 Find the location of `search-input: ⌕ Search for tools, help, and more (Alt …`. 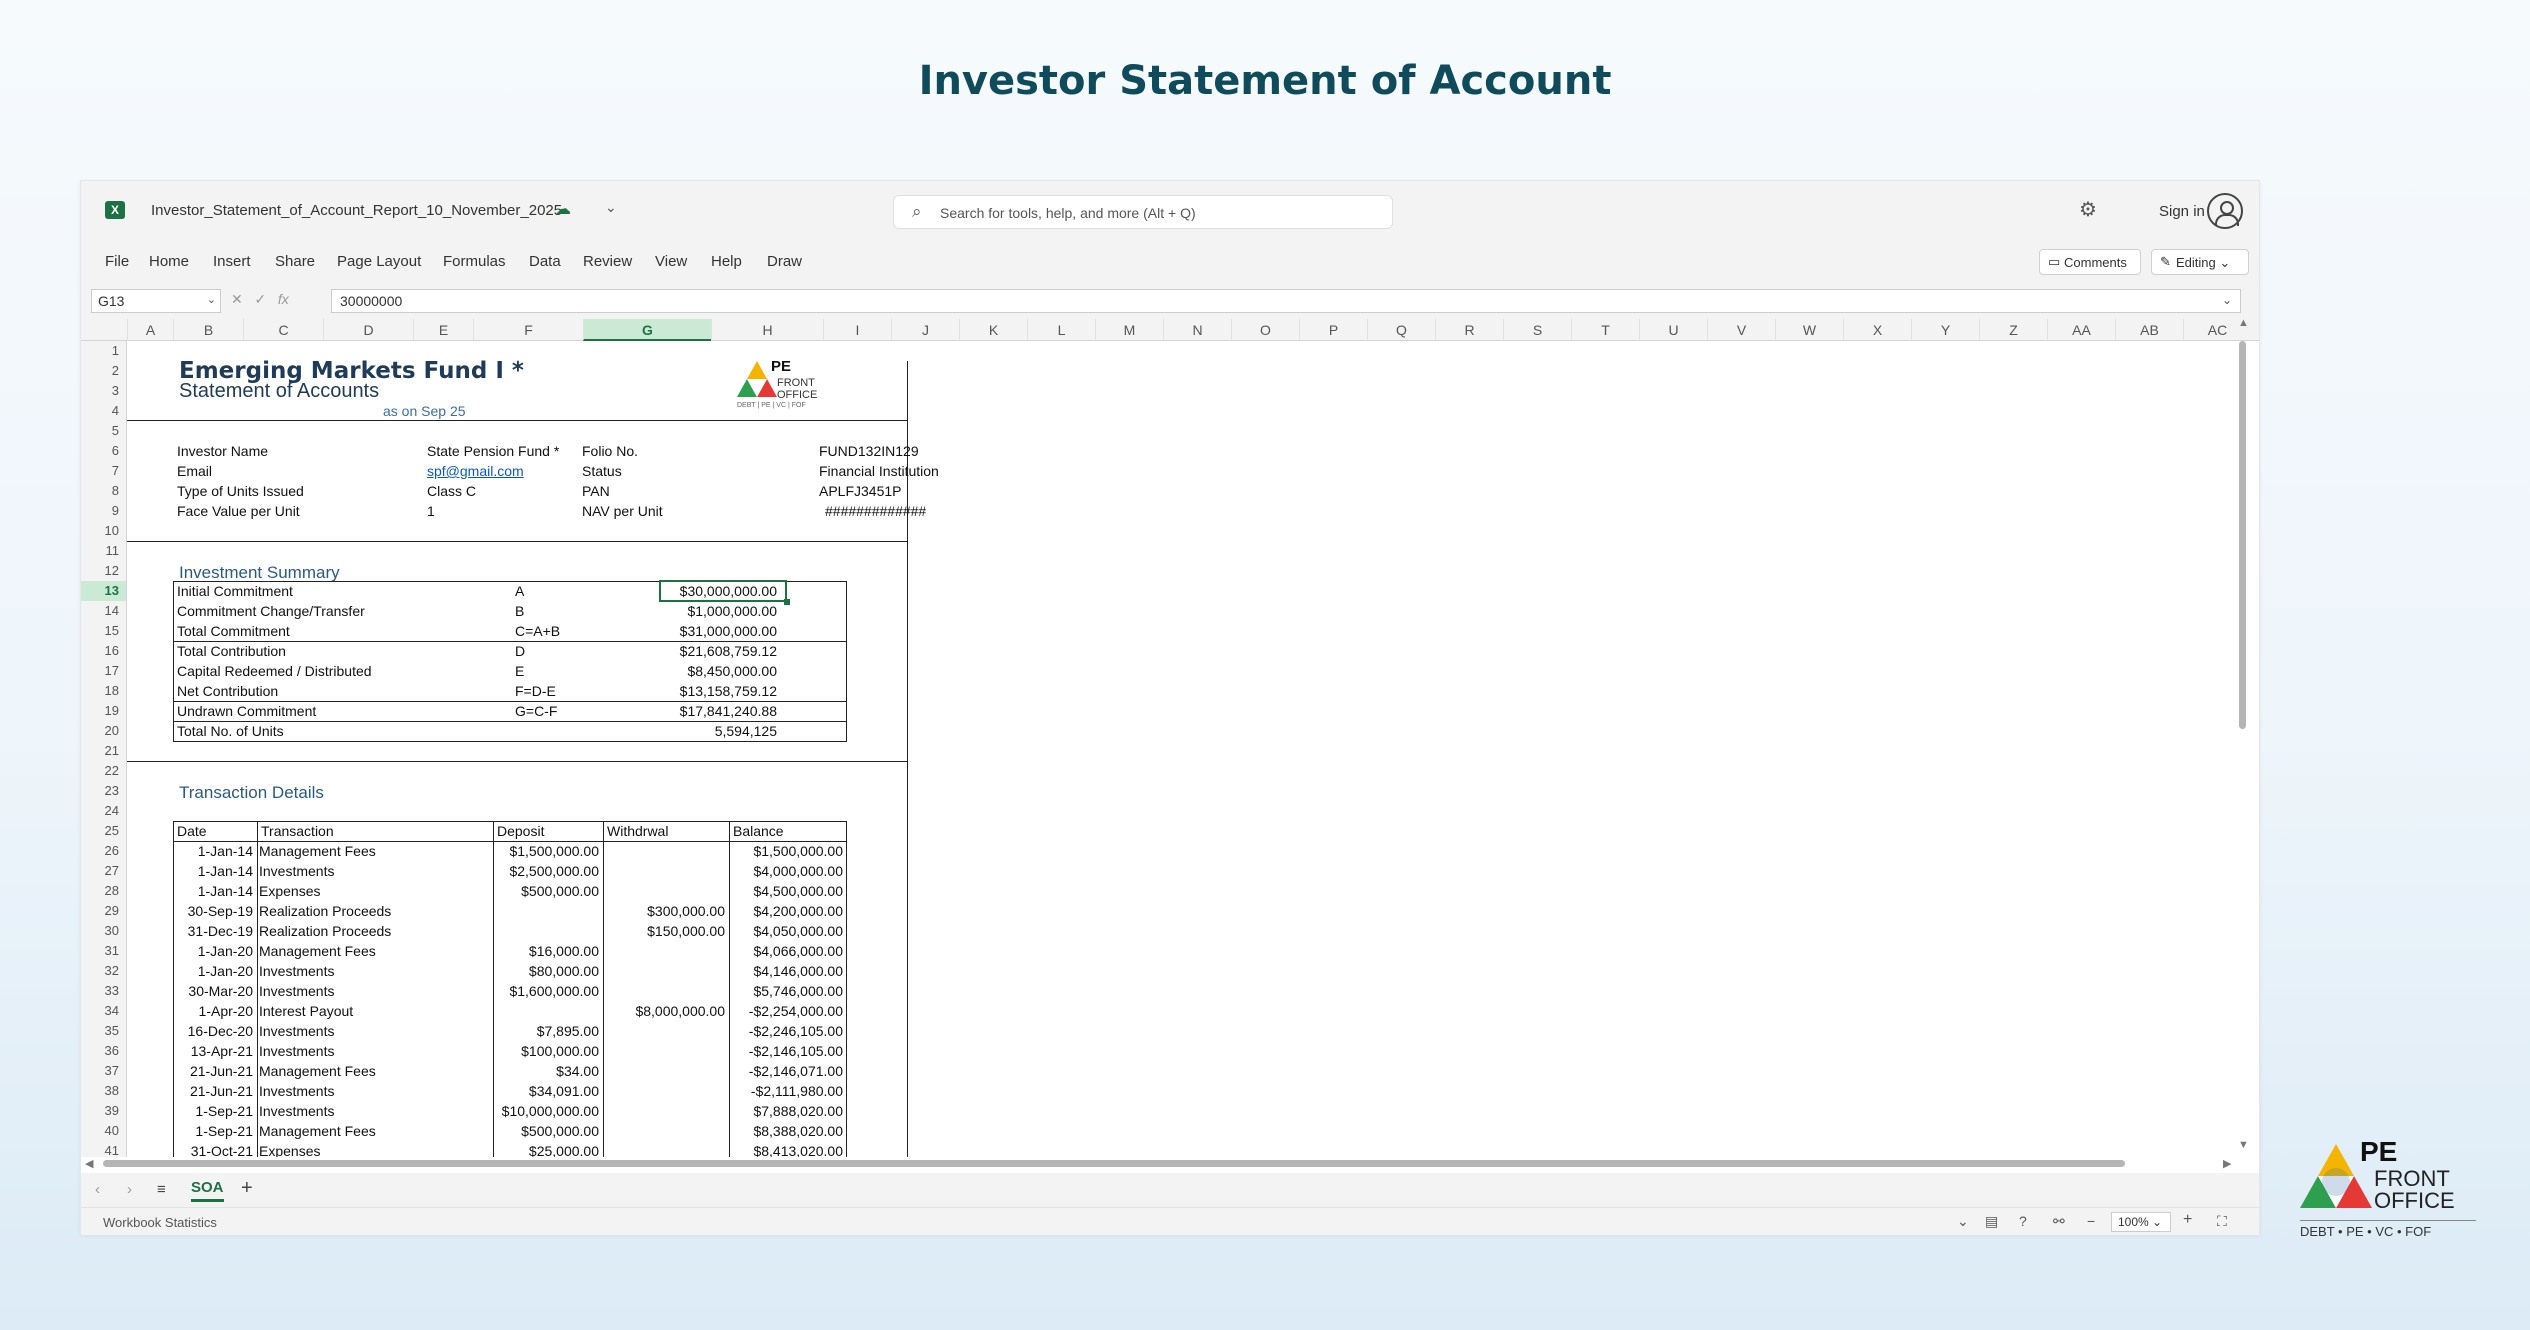

search-input: ⌕ Search for tools, help, and more (Alt … is located at coordinates (1143, 212).